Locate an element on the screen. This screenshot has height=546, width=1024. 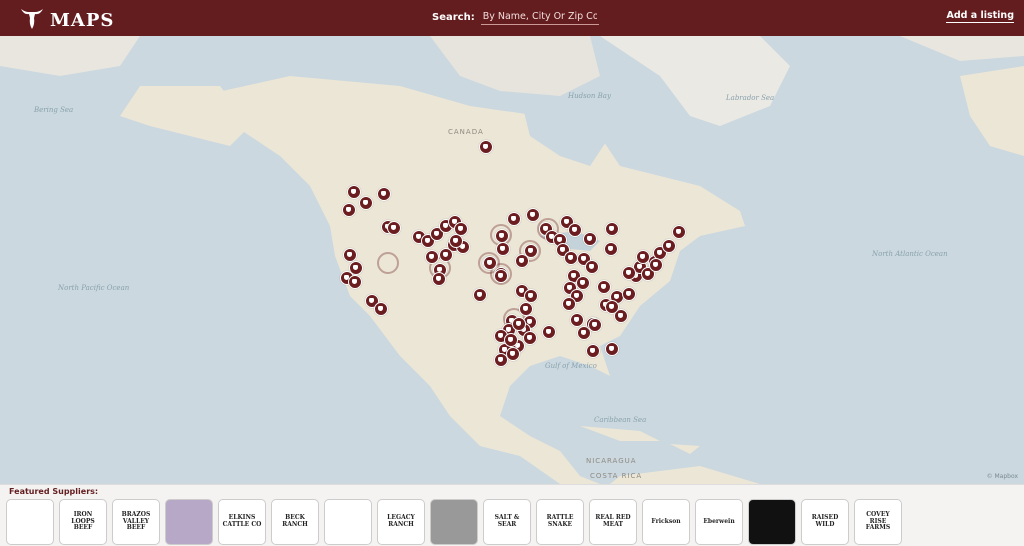
search-bar: Search: is located at coordinates (515, 17).